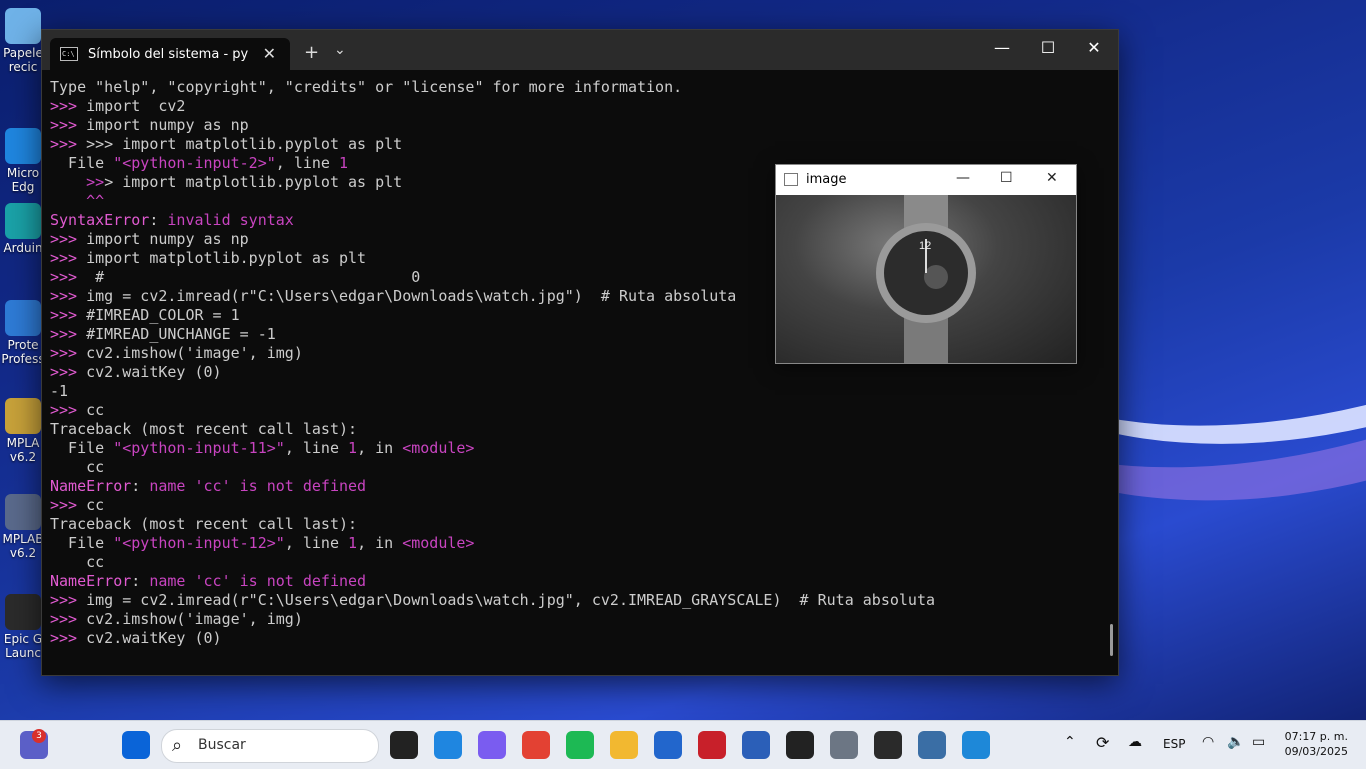 The width and height of the screenshot is (1366, 769). I want to click on terminal-text: "<python-input-2>", so click(194, 163).